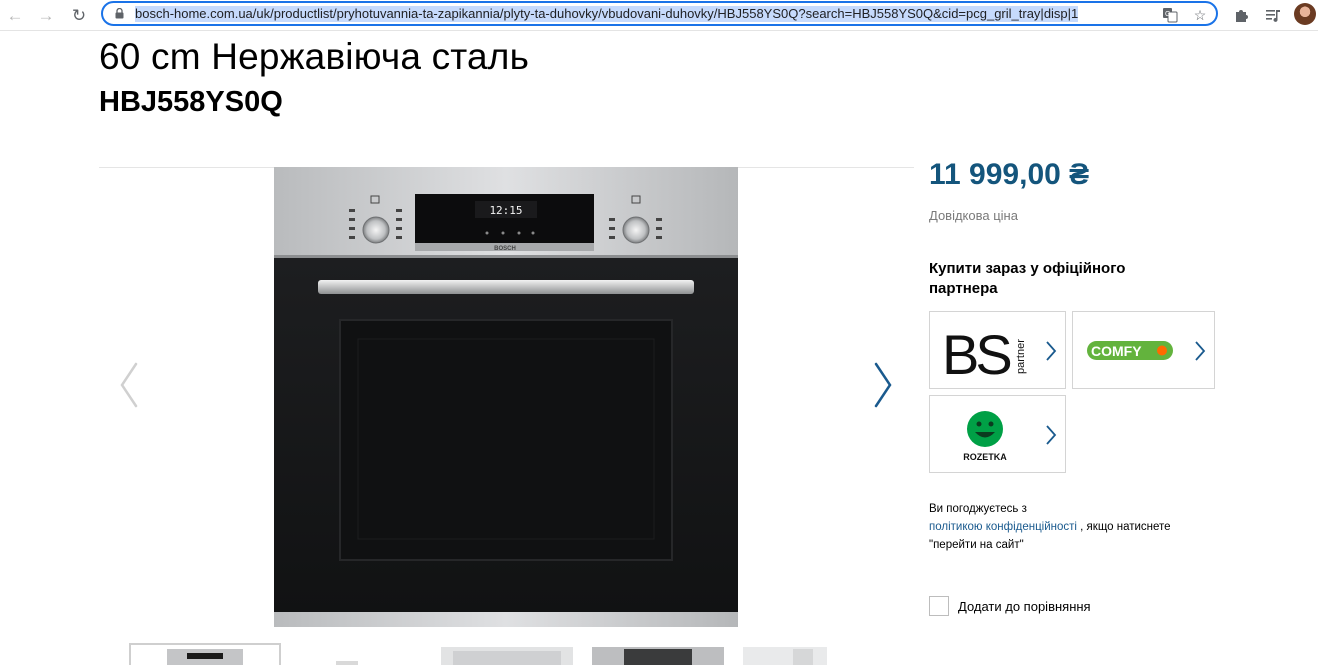  I want to click on media-control-icon, so click(1273, 15).